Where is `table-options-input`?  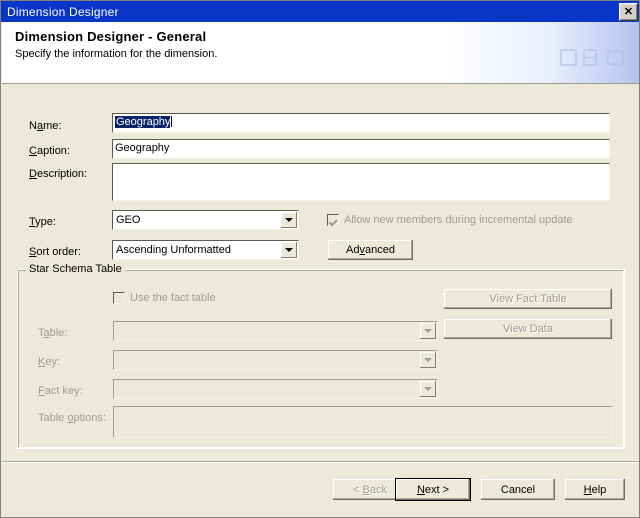
table-options-input is located at coordinates (363, 422).